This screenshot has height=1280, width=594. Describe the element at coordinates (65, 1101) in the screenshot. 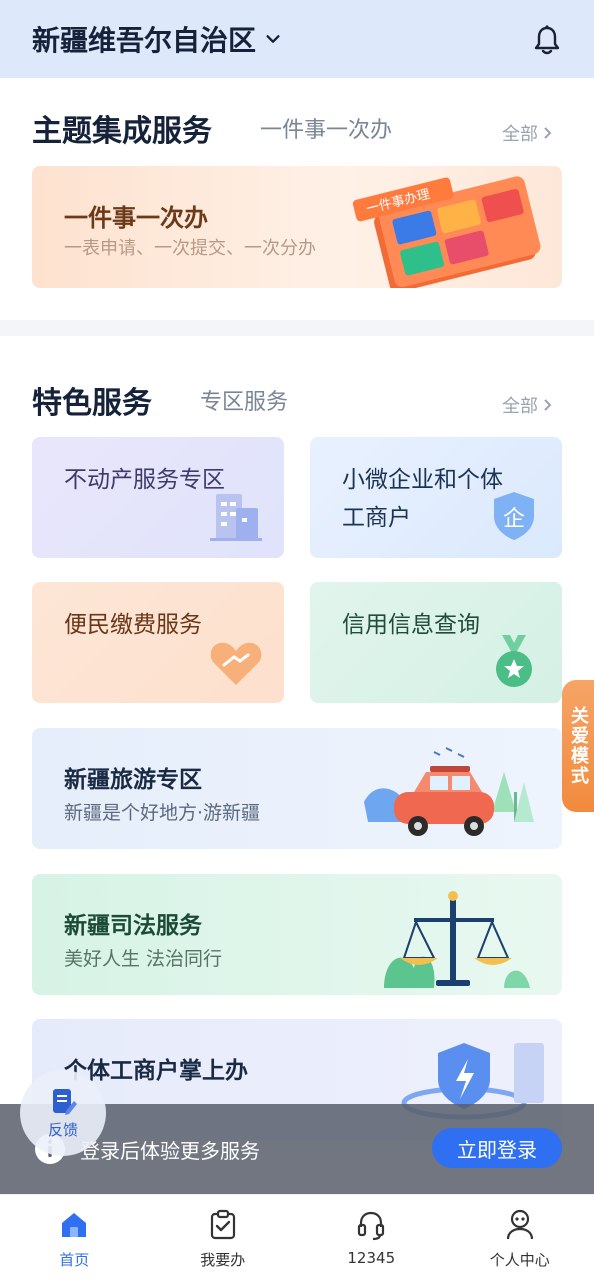

I see `edit-document-icon` at that location.